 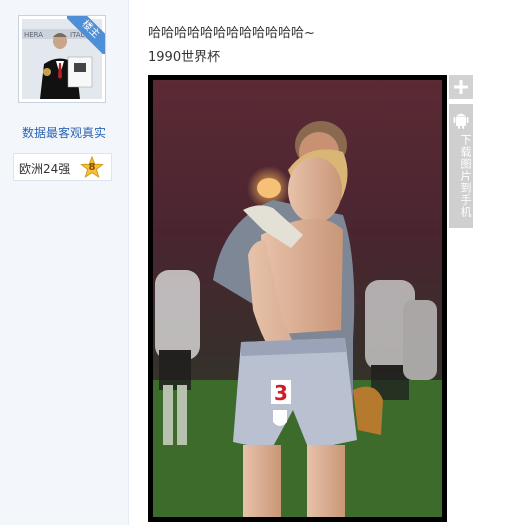 I want to click on download-to-phone-button: 下载图片到手机, so click(x=461, y=166).